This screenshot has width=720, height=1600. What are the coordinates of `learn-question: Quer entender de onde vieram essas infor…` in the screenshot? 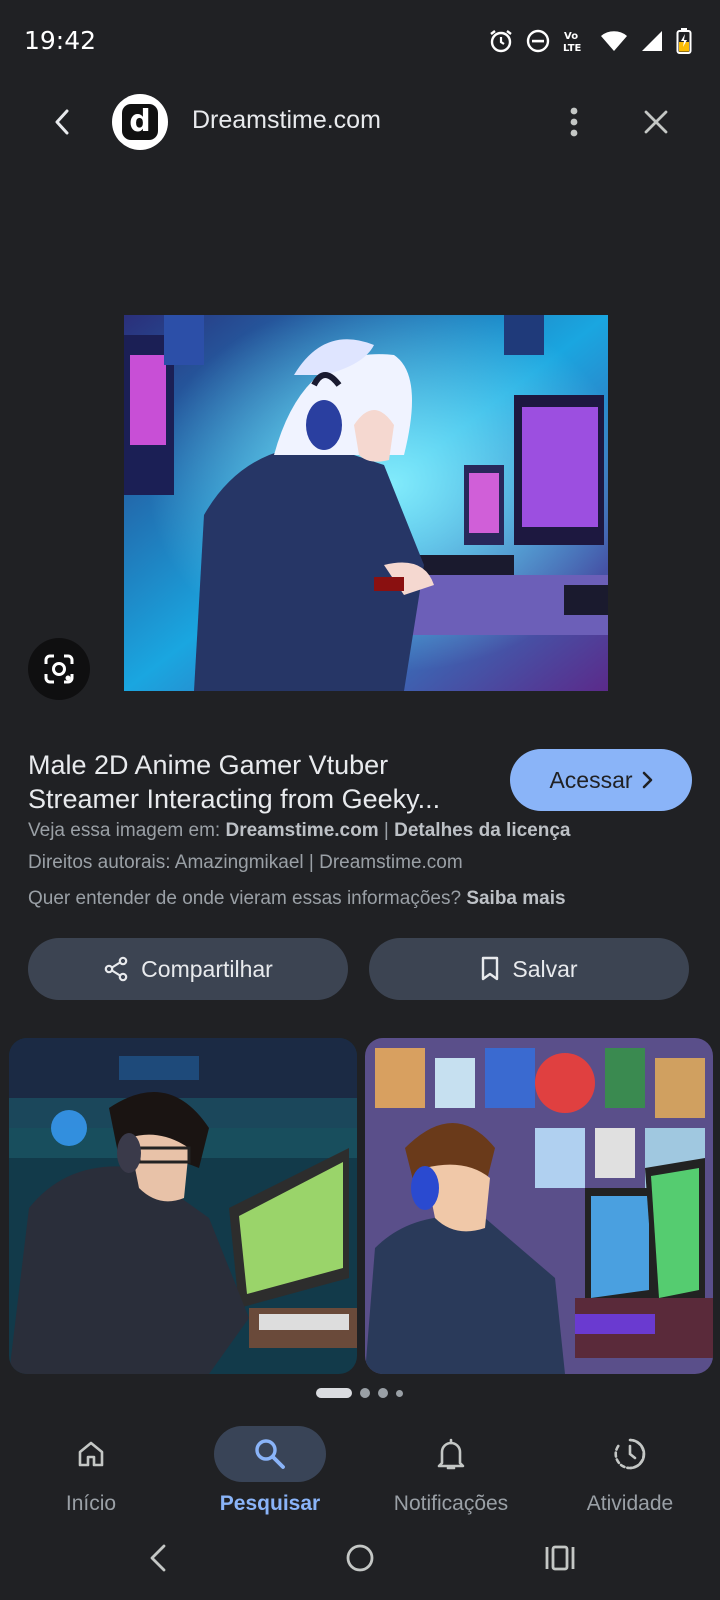 It's located at (247, 898).